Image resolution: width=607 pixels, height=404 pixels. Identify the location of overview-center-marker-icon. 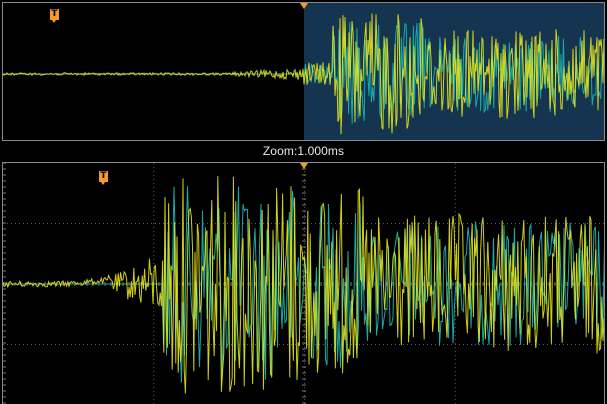
(304, 6).